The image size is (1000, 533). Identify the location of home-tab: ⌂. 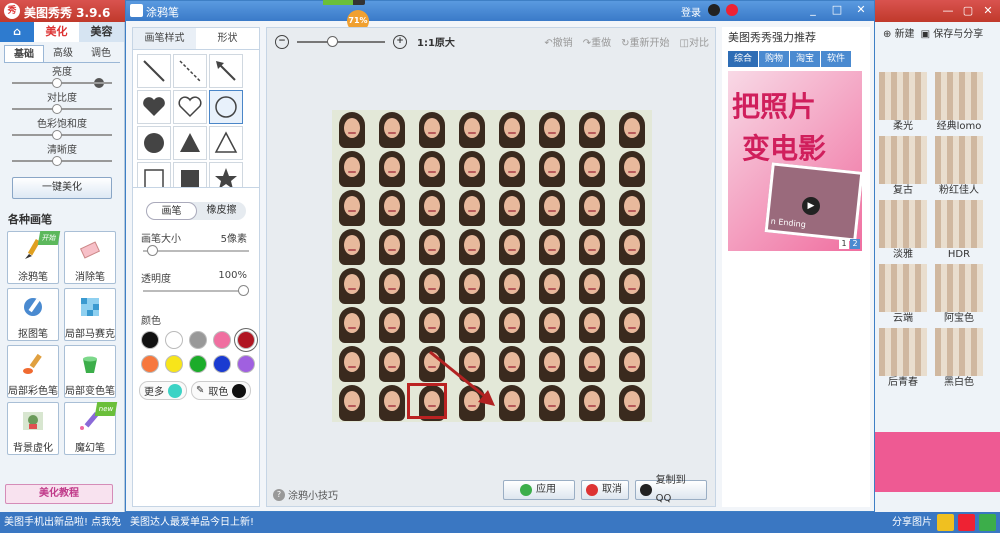
(17, 32).